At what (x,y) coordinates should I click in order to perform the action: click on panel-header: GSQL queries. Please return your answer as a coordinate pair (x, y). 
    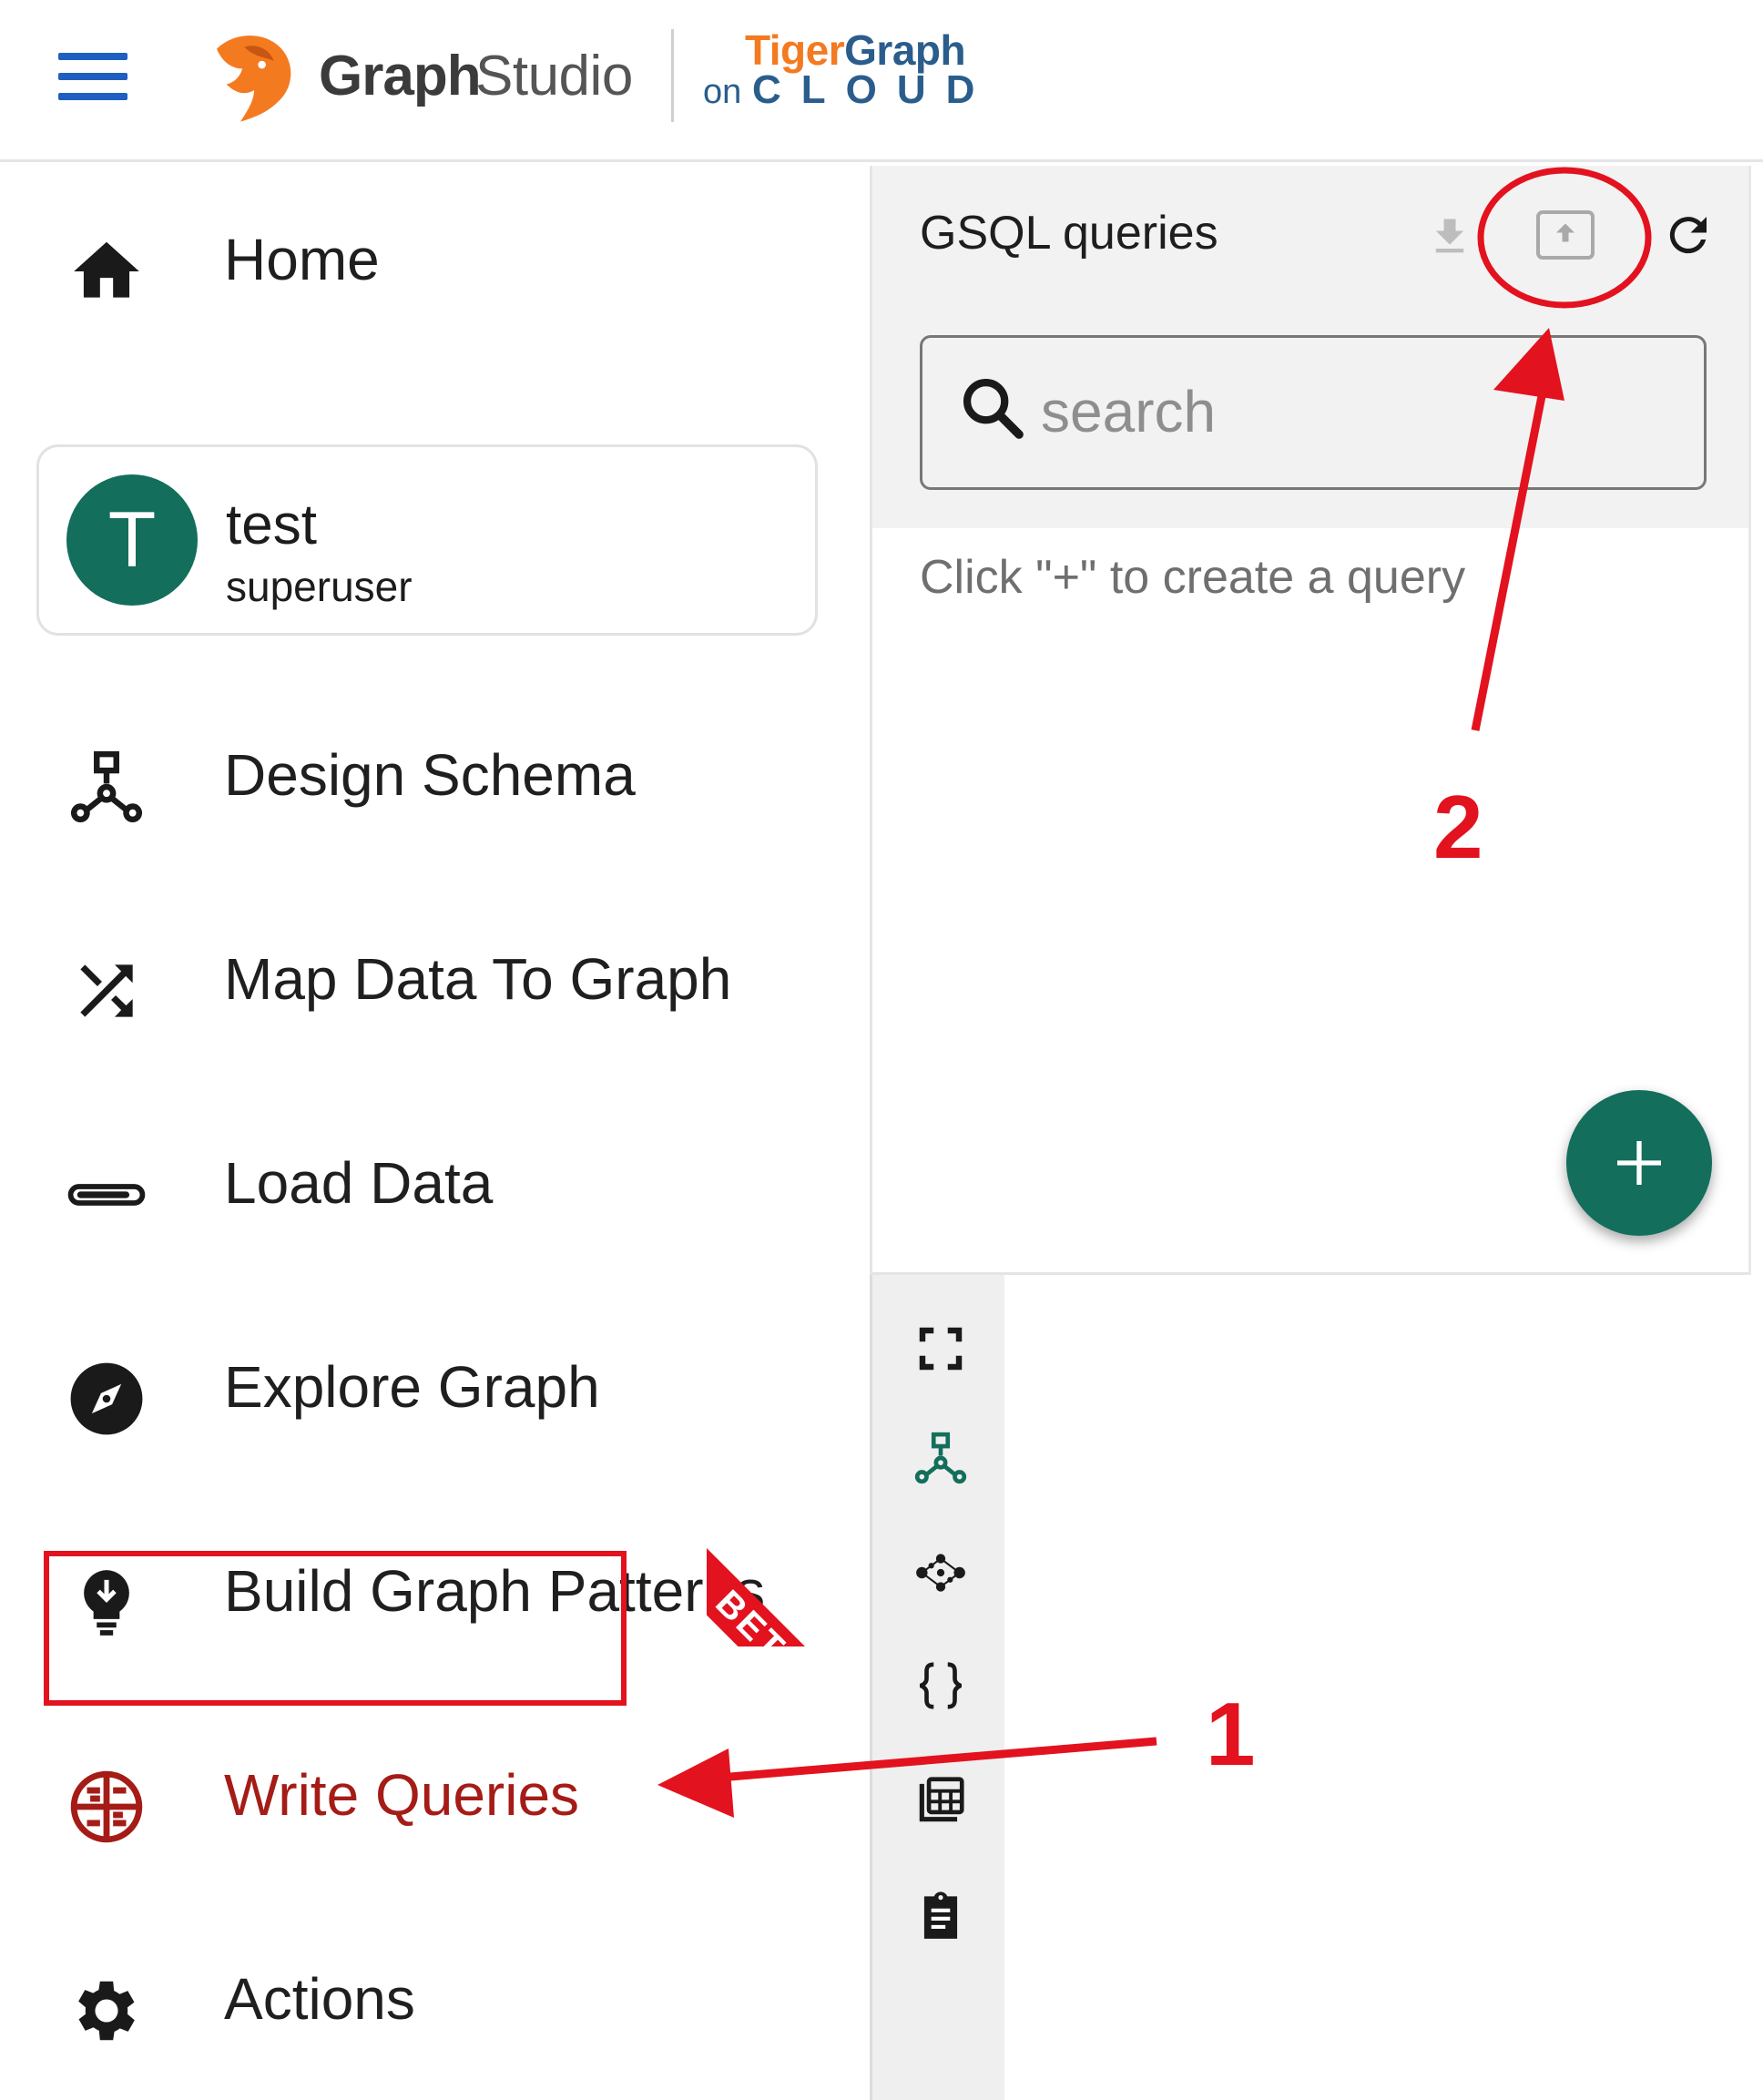
    Looking at the image, I should click on (1310, 347).